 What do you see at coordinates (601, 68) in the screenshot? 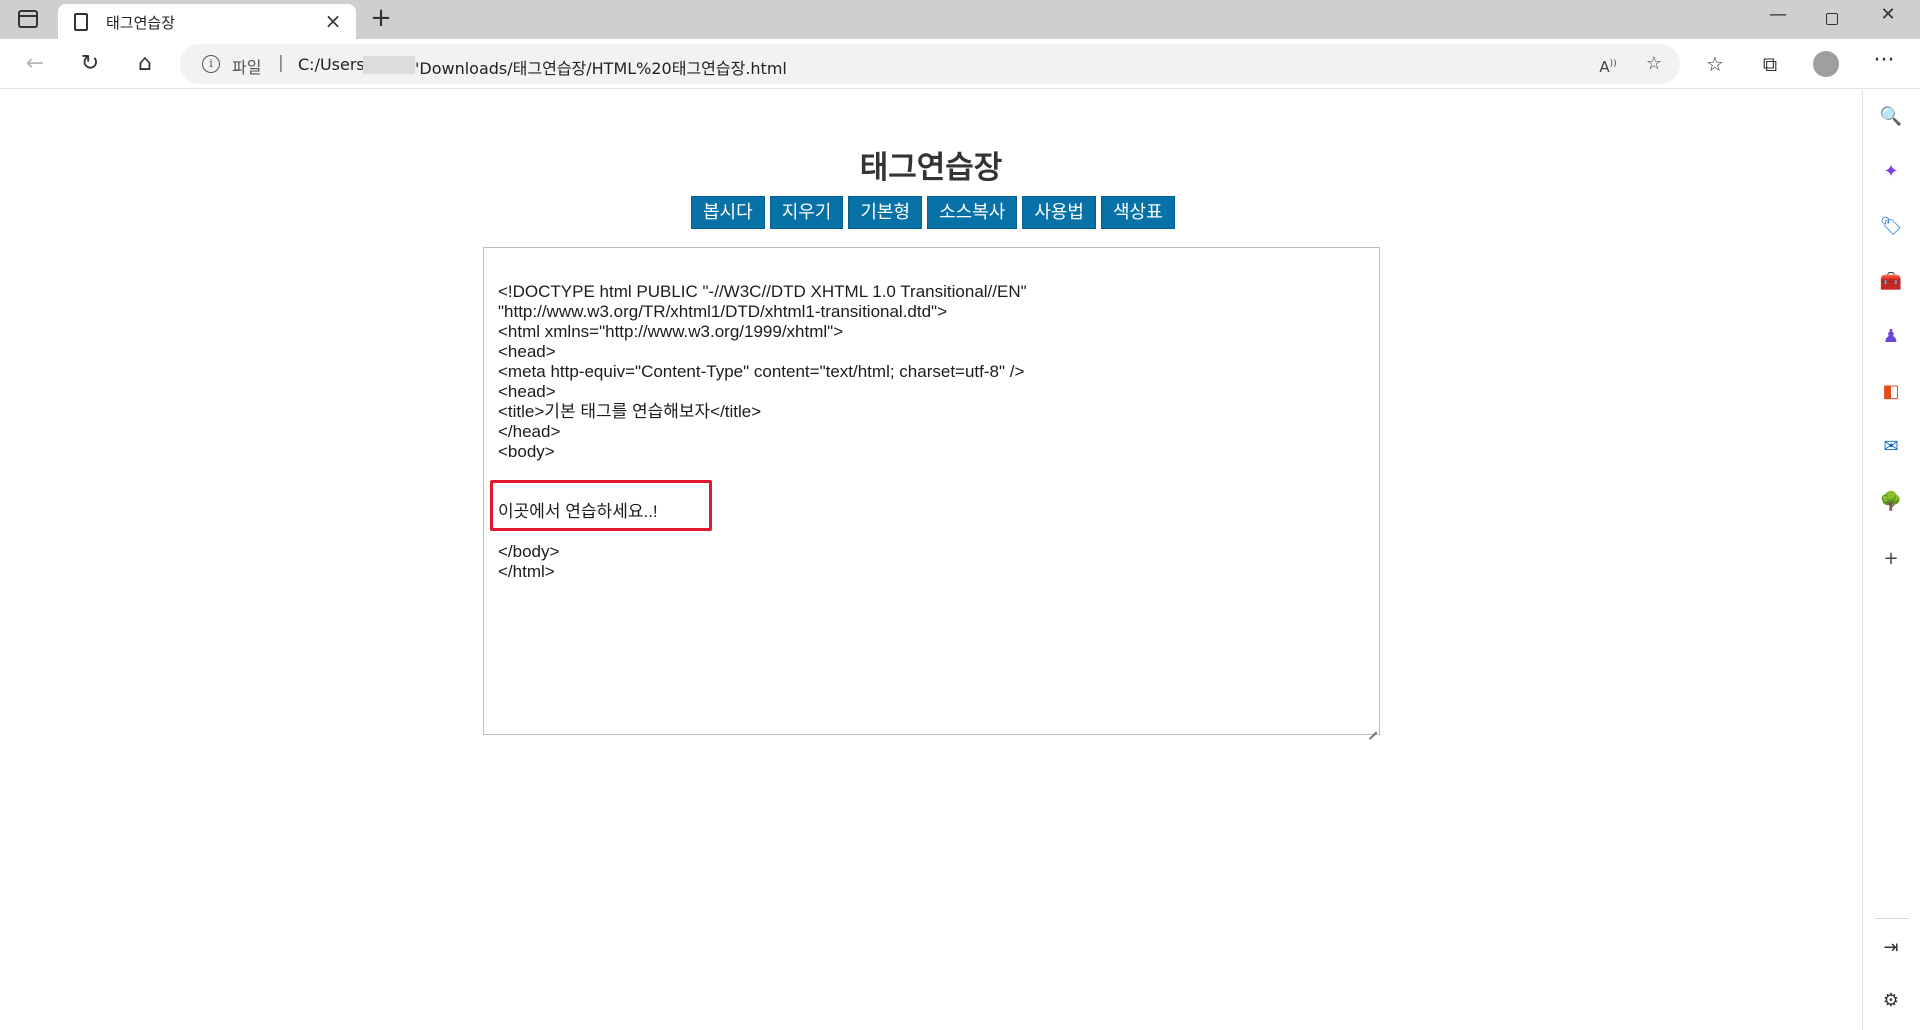
I see `address-url-suffix: 'Downloads/태그연습장/HTML%20태그연습장.html` at bounding box center [601, 68].